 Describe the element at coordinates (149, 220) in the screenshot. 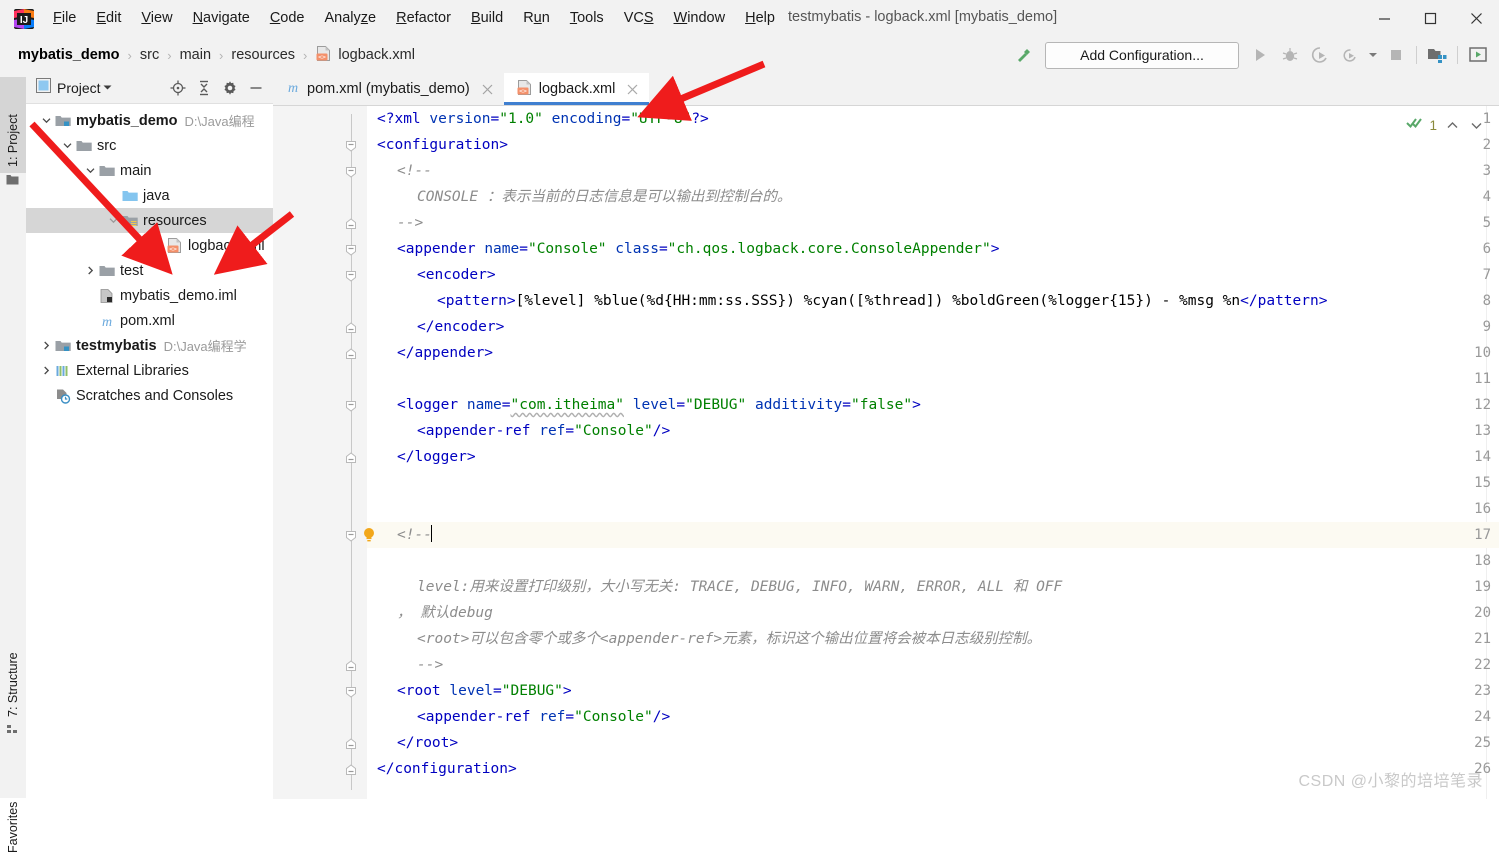

I see `tree-item-resources: resources` at that location.